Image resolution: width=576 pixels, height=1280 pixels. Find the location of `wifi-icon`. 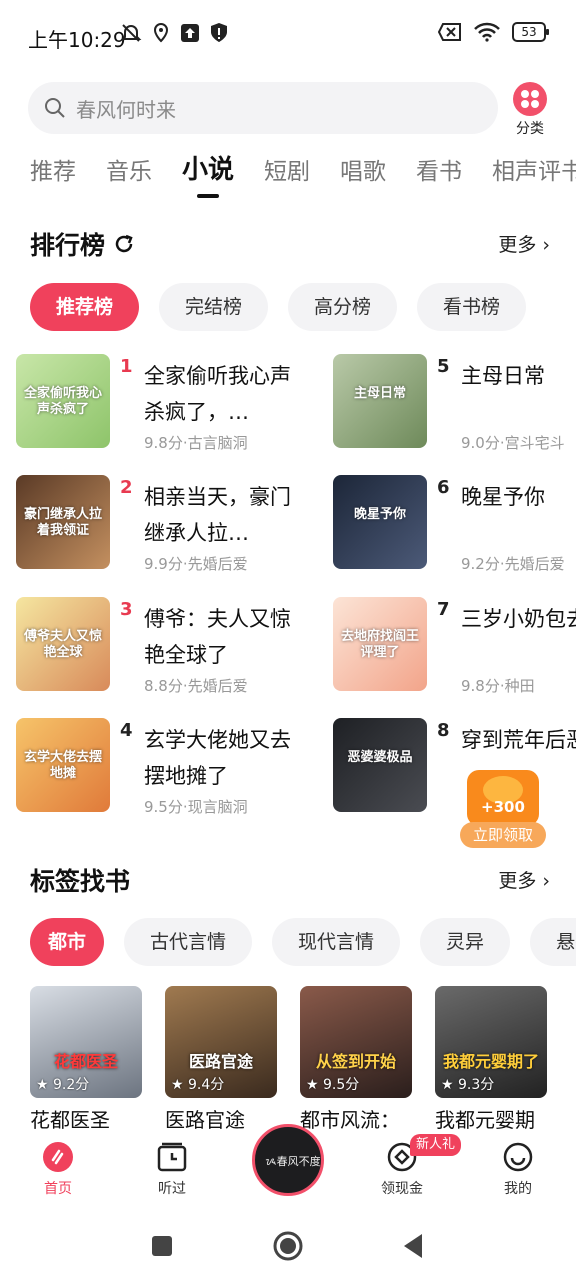

wifi-icon is located at coordinates (487, 32).